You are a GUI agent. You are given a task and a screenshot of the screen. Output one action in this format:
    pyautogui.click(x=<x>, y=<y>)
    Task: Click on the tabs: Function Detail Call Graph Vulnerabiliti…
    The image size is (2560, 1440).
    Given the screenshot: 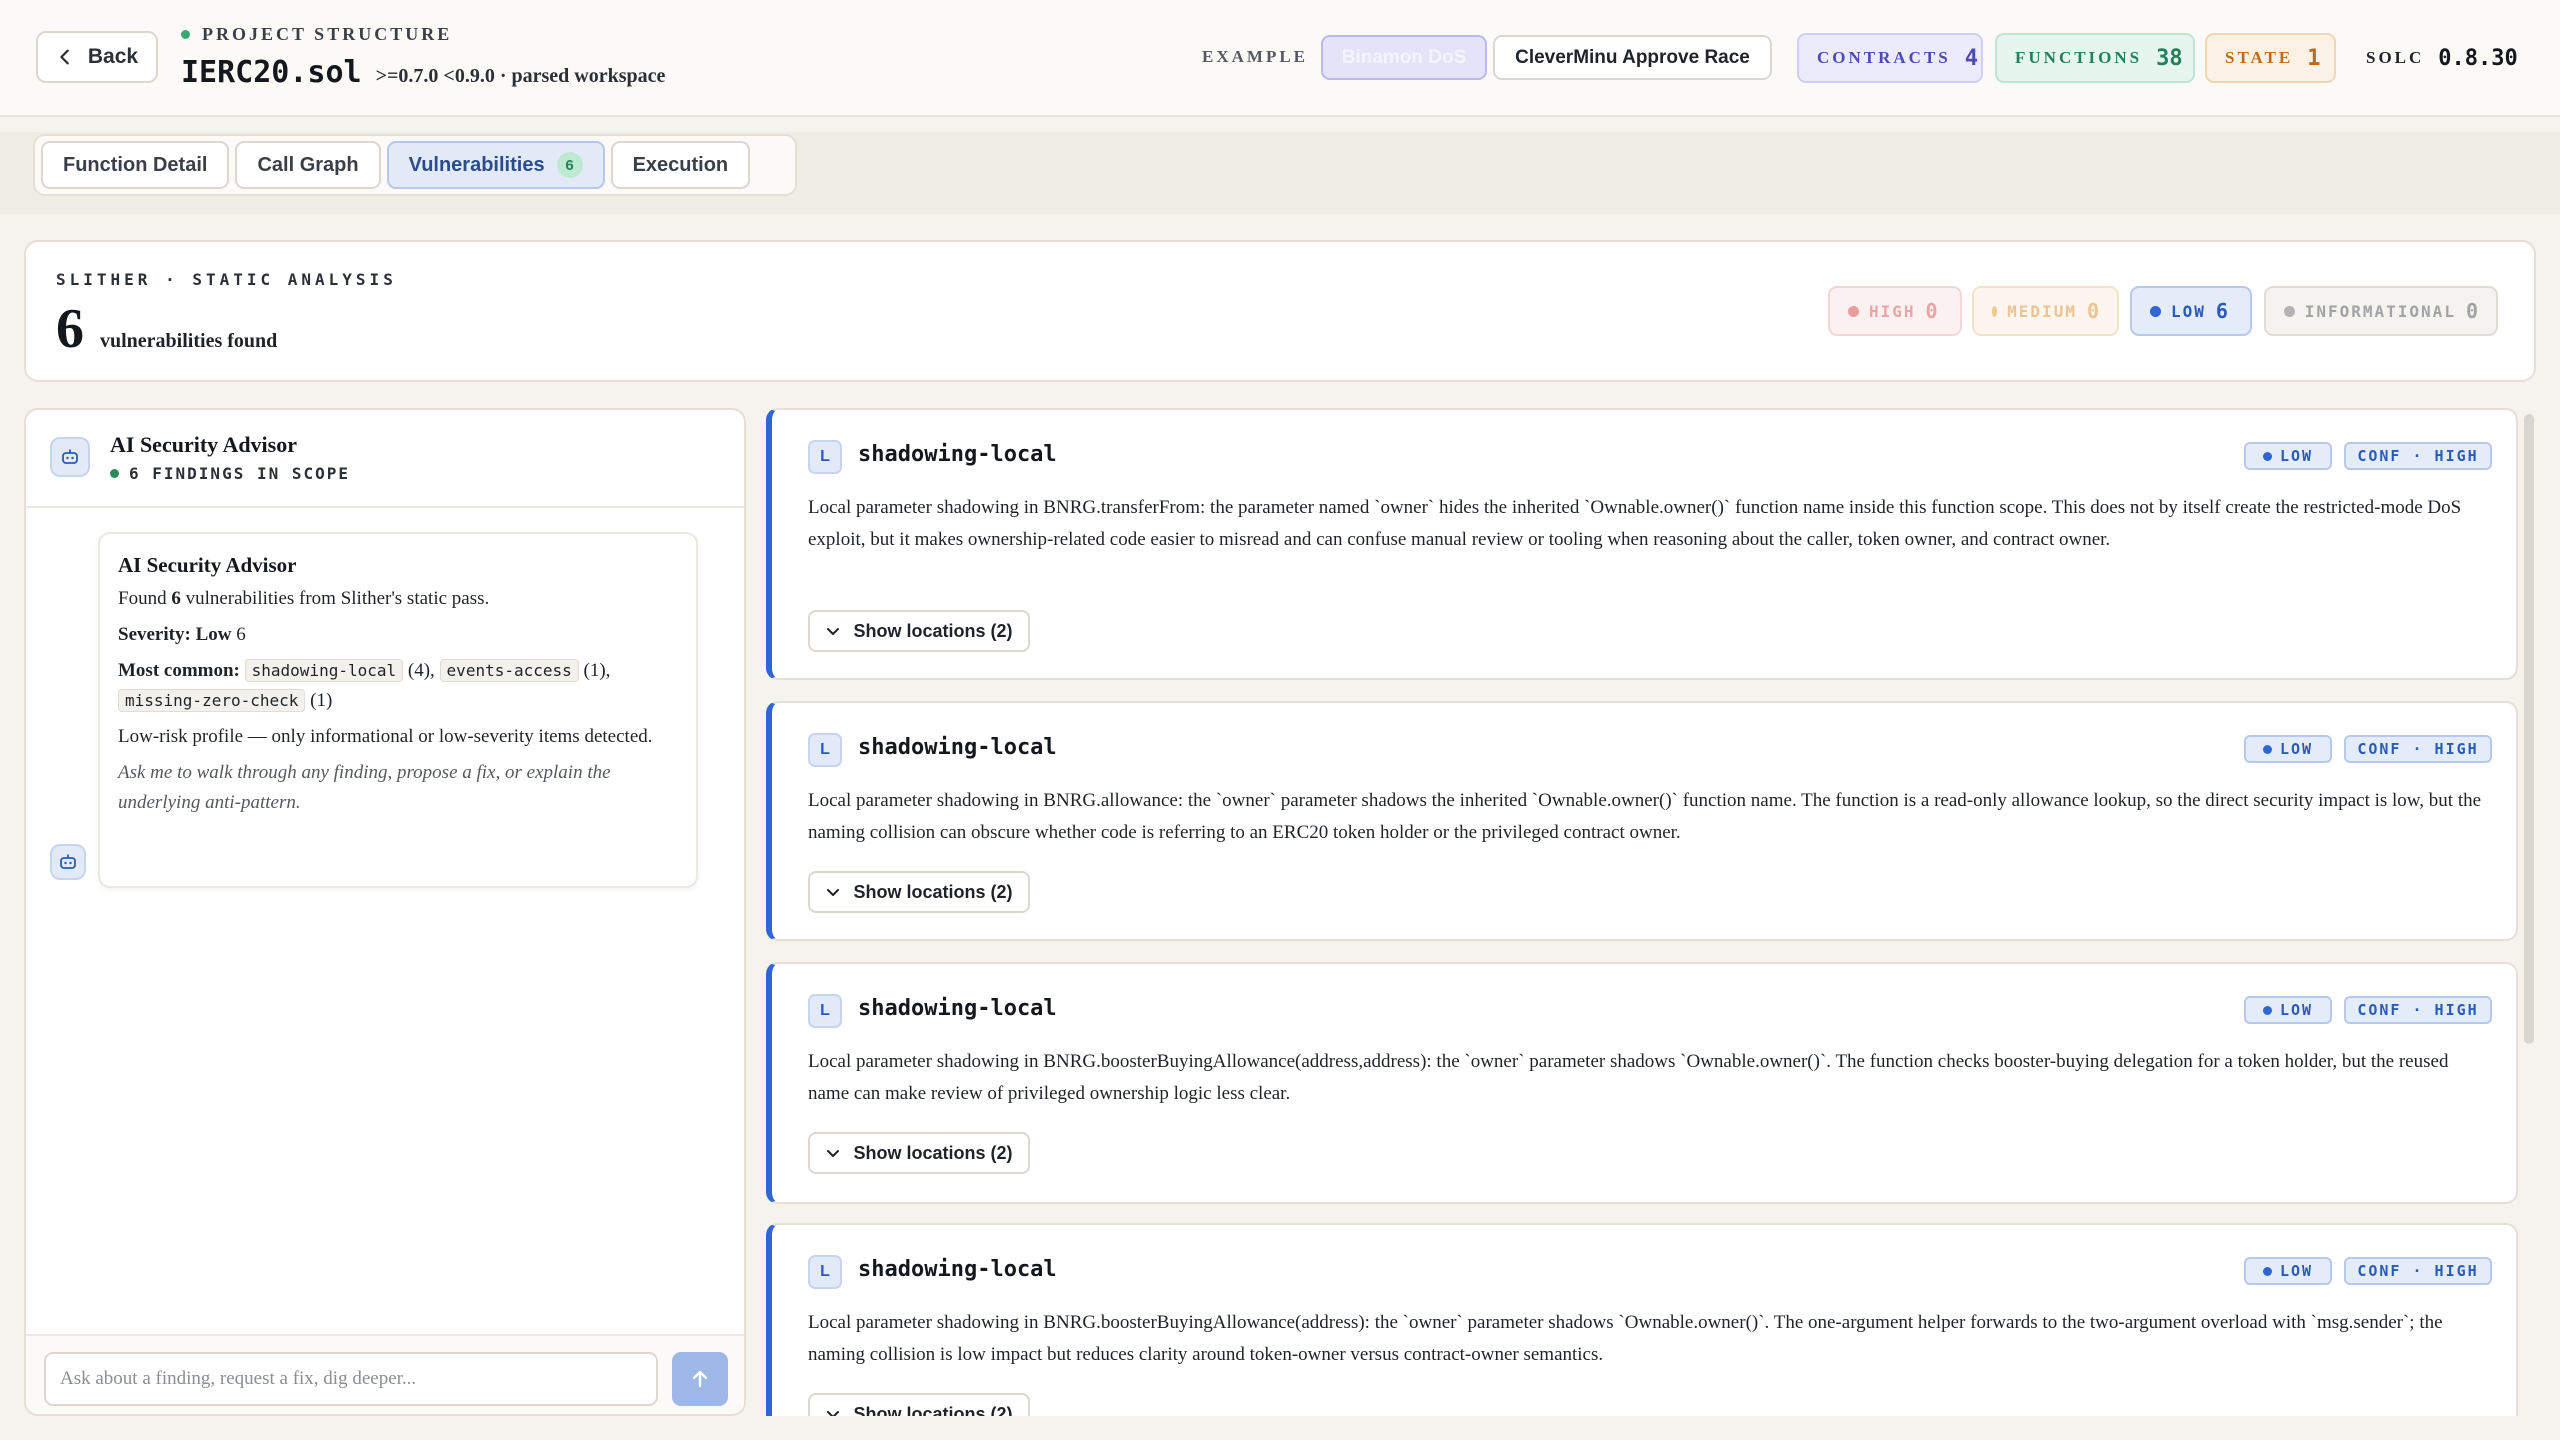 What is the action you would take?
    pyautogui.click(x=415, y=165)
    